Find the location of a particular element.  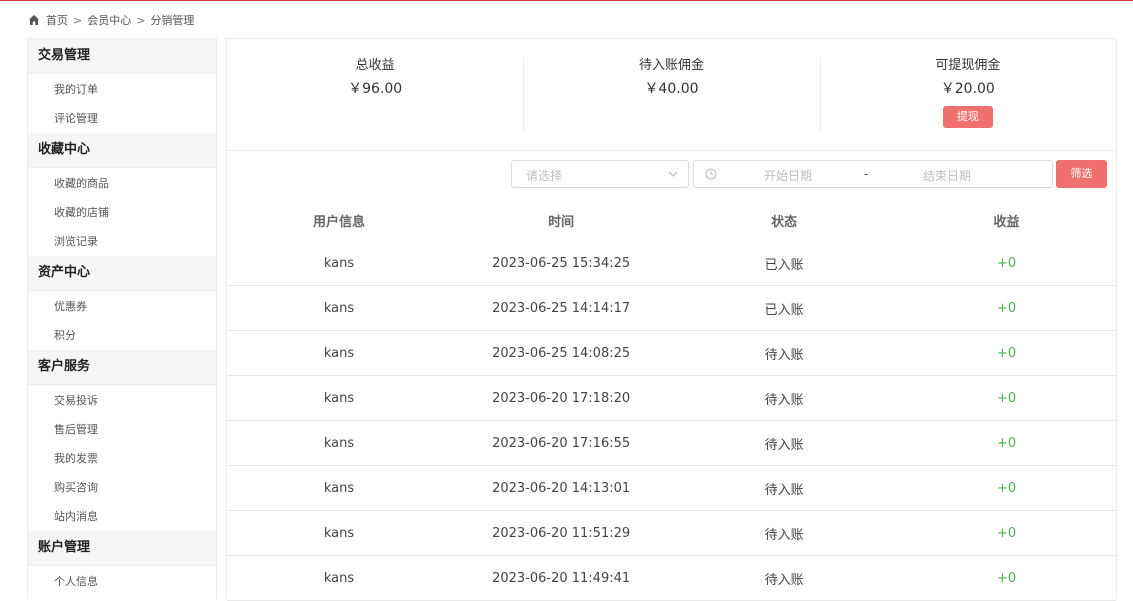

table-row: kans 2023-06-25 15:34:25 已入账 +0 is located at coordinates (671, 263).